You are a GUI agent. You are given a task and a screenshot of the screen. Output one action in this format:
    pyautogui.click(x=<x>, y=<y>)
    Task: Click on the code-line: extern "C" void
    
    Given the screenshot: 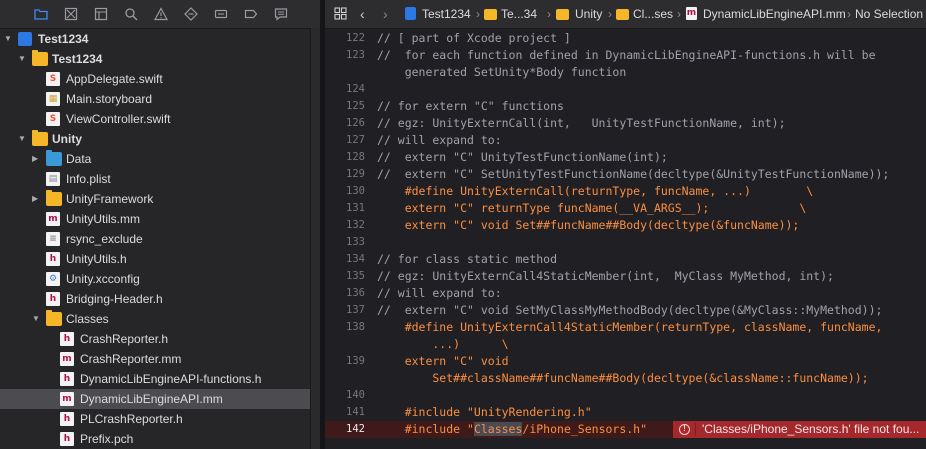 What is the action you would take?
    pyautogui.click(x=443, y=361)
    